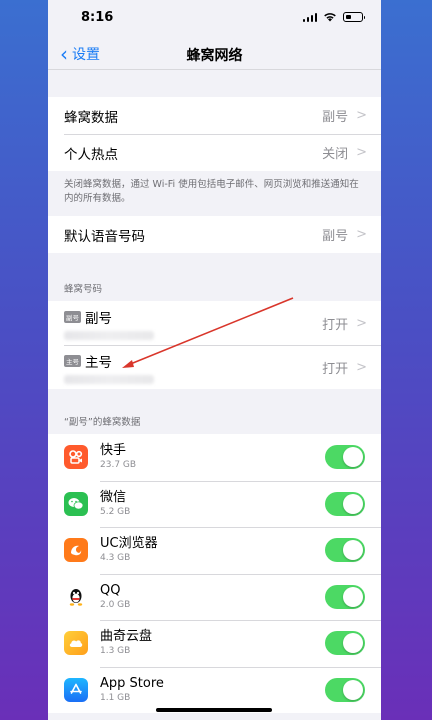  I want to click on kuaishou-icon, so click(76, 457).